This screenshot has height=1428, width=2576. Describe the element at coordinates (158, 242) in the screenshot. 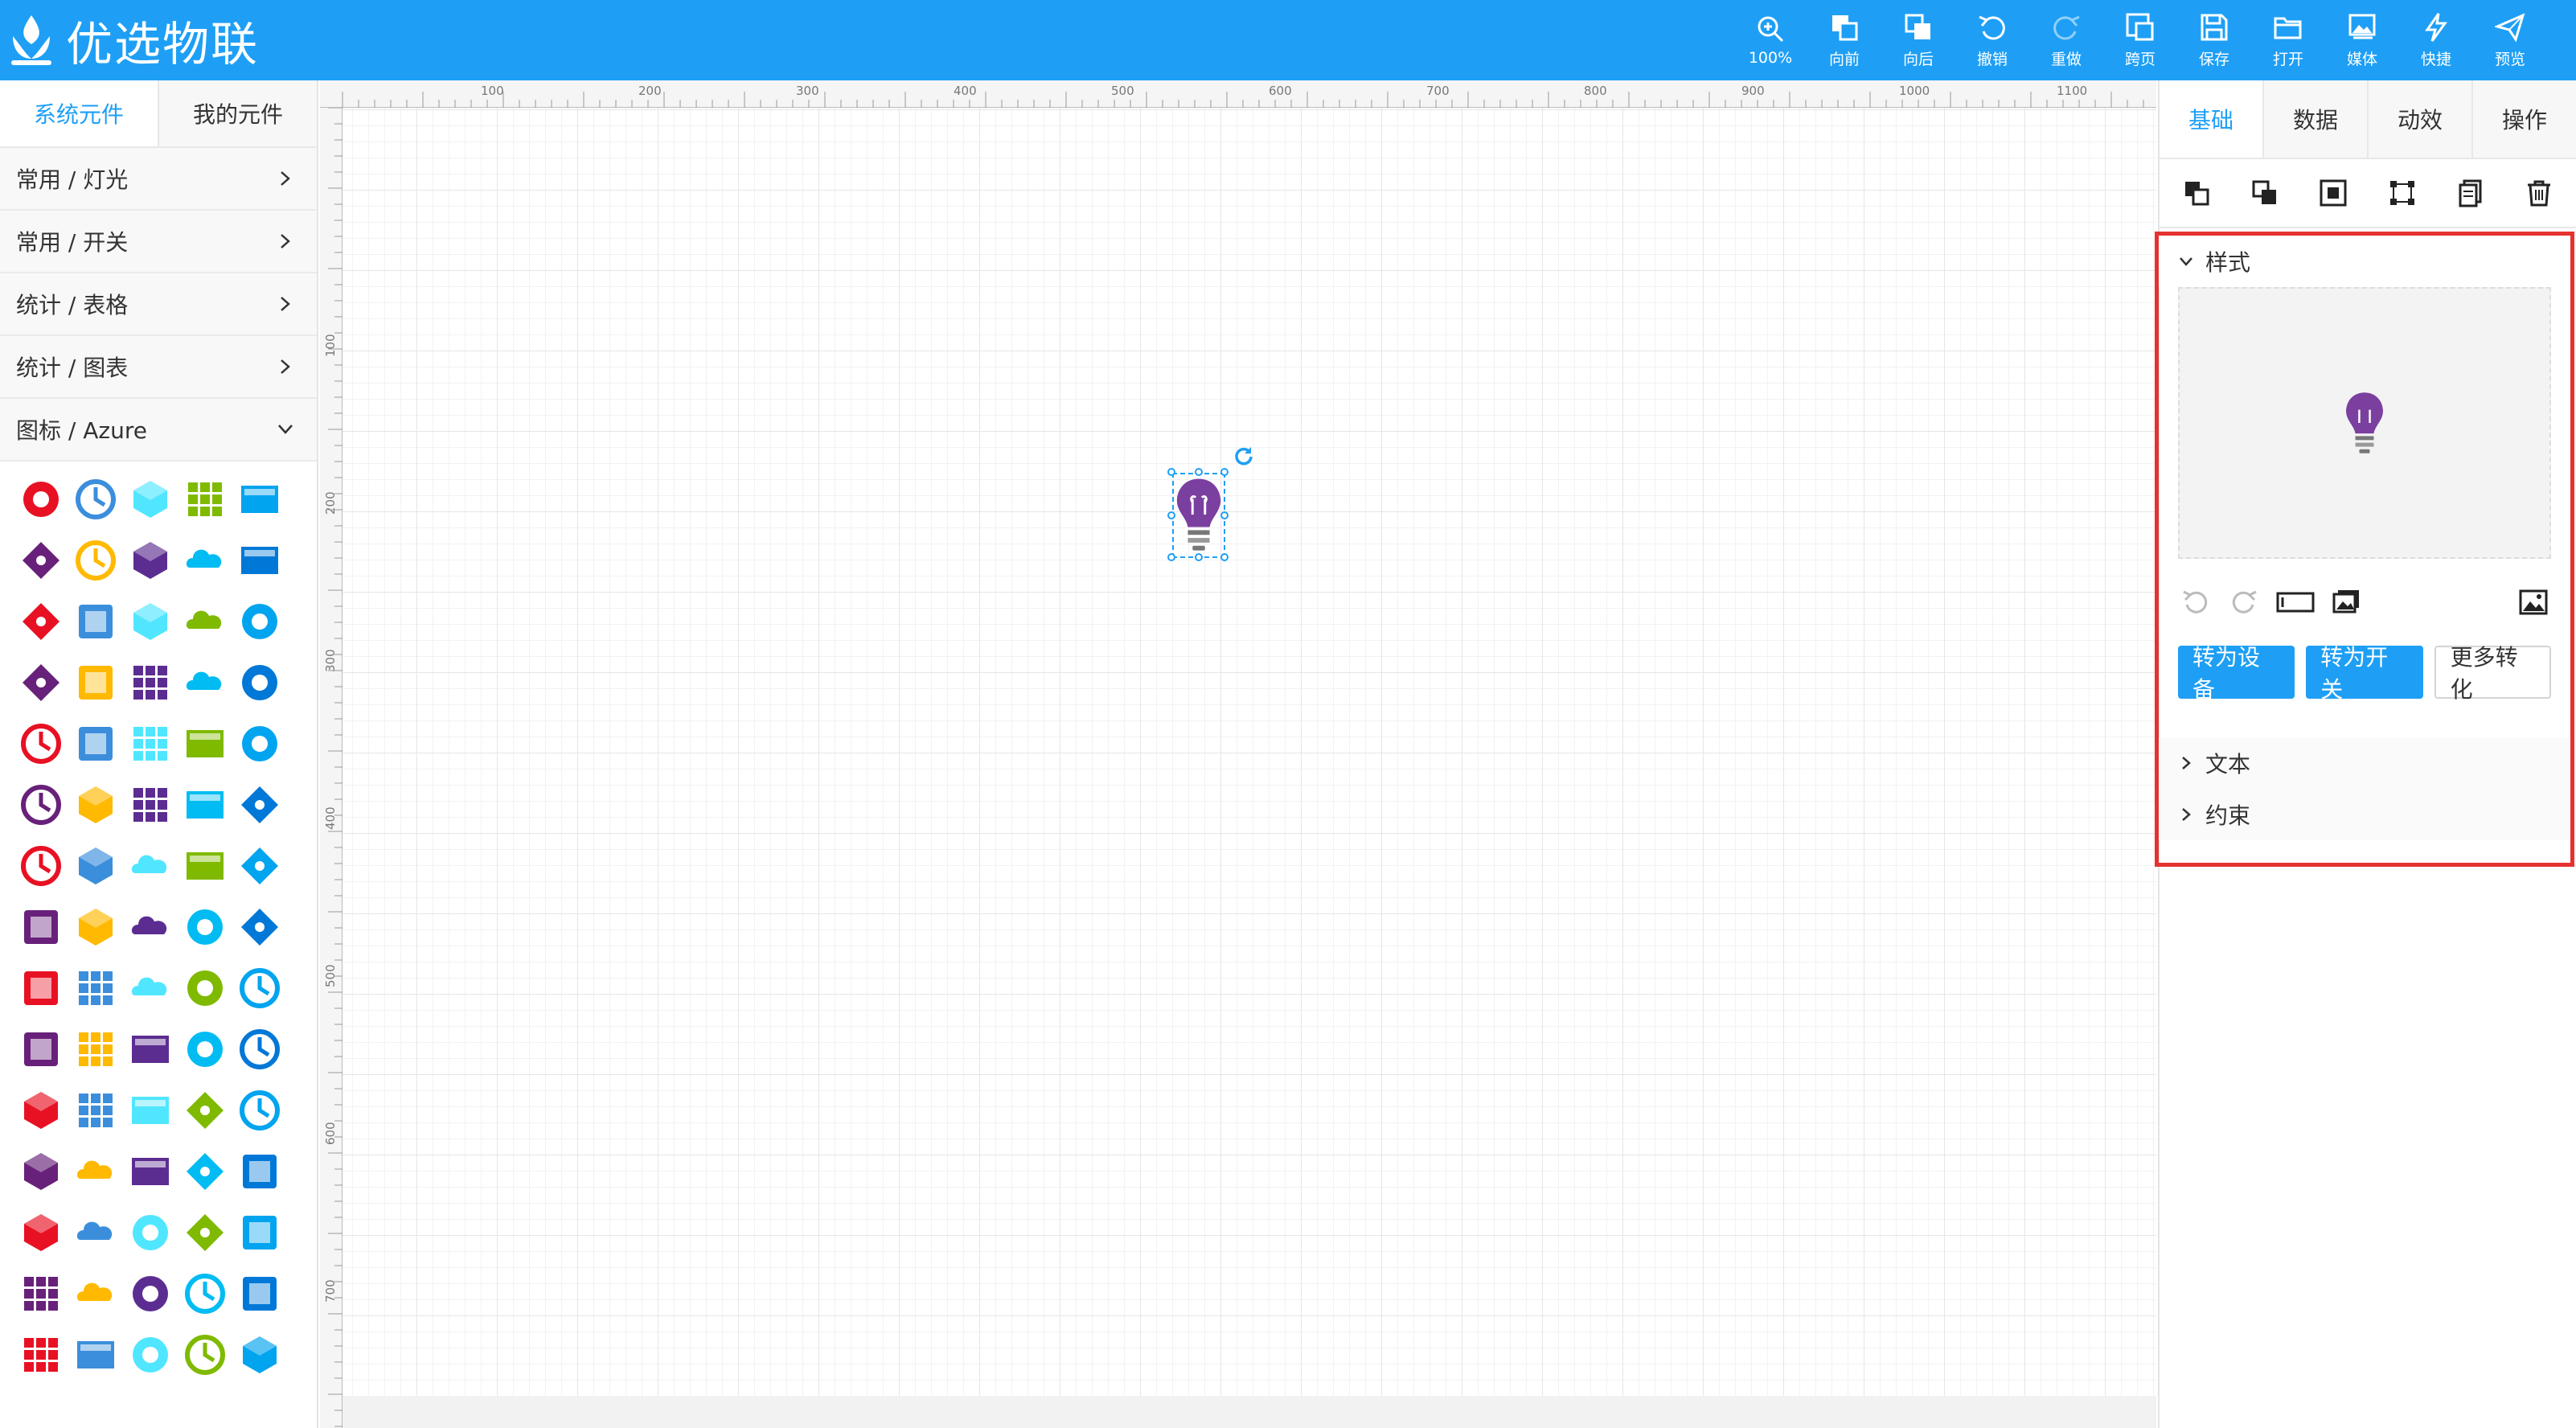

I see `category-item: 常用 / 开关` at that location.